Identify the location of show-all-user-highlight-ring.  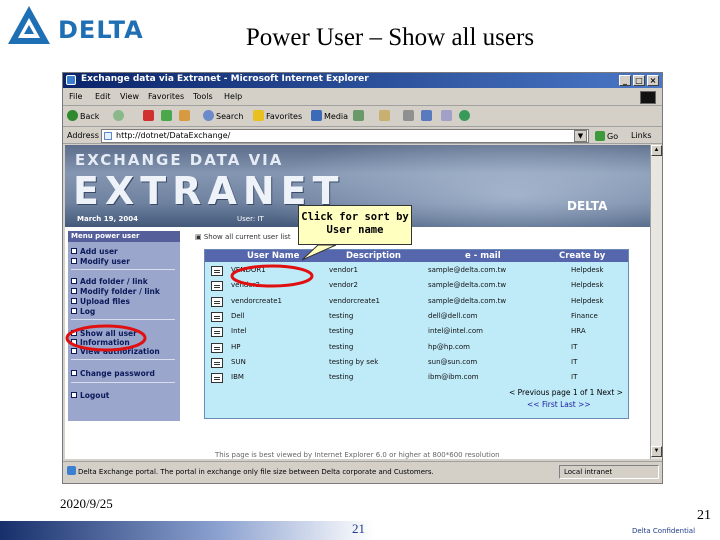
(106, 338).